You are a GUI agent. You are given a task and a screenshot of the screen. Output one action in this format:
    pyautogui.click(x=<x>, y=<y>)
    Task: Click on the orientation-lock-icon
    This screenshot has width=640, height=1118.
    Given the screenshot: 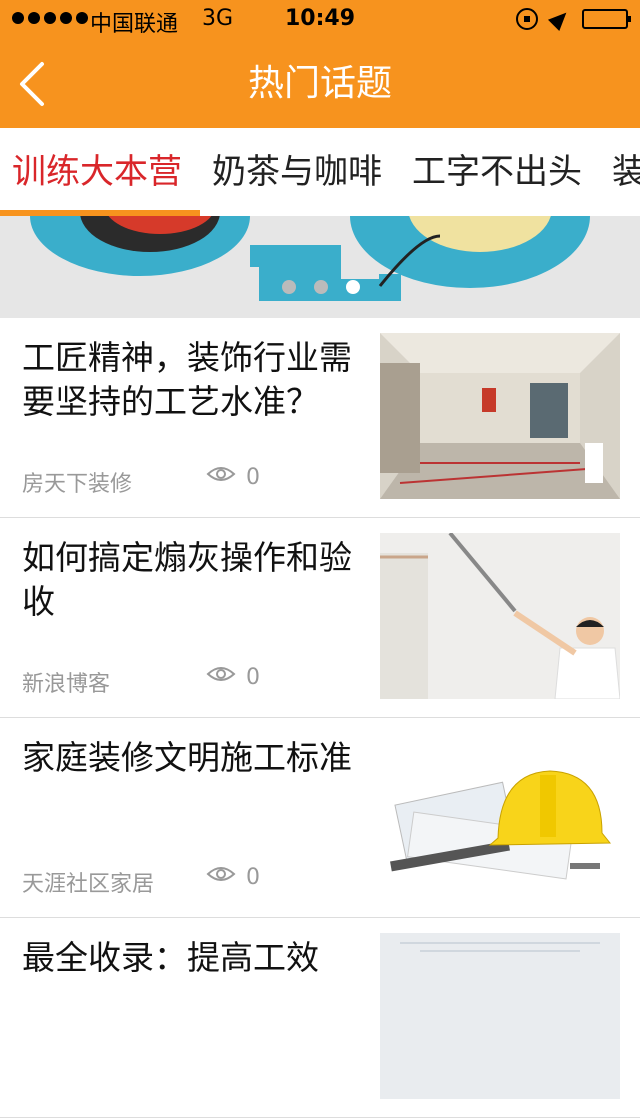 What is the action you would take?
    pyautogui.click(x=527, y=19)
    